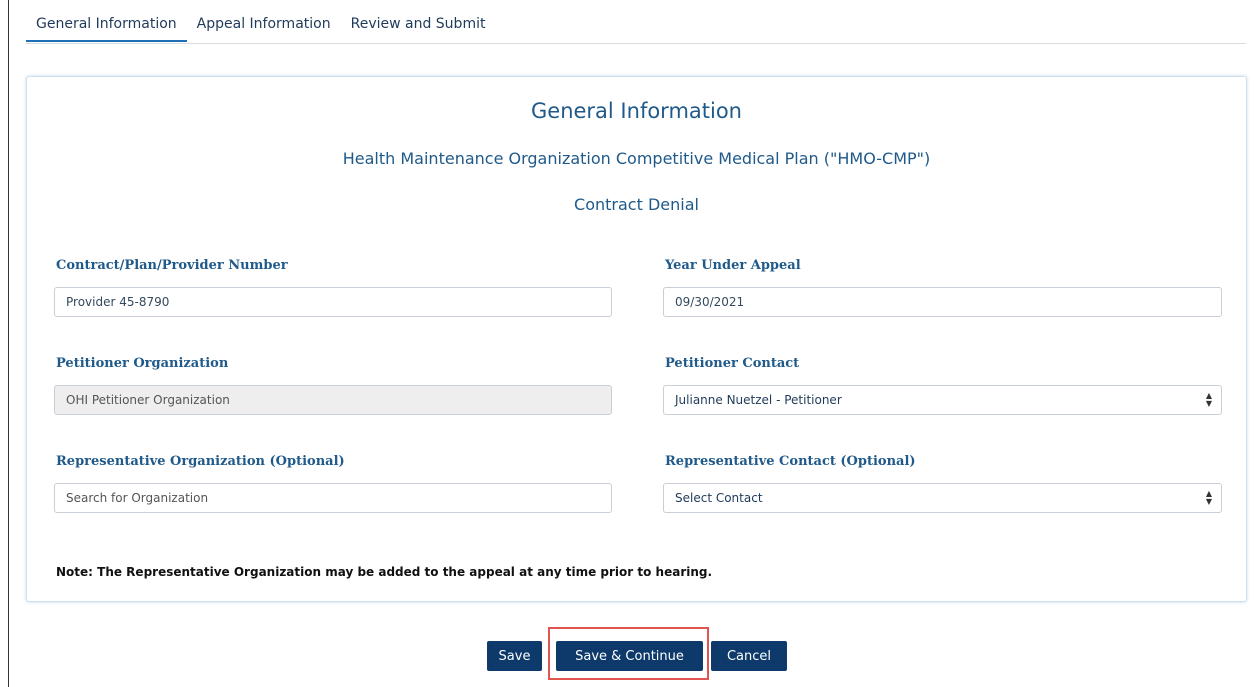 The image size is (1255, 687). What do you see at coordinates (418, 24) in the screenshot?
I see `tab-review-and-submit: Review and Submit` at bounding box center [418, 24].